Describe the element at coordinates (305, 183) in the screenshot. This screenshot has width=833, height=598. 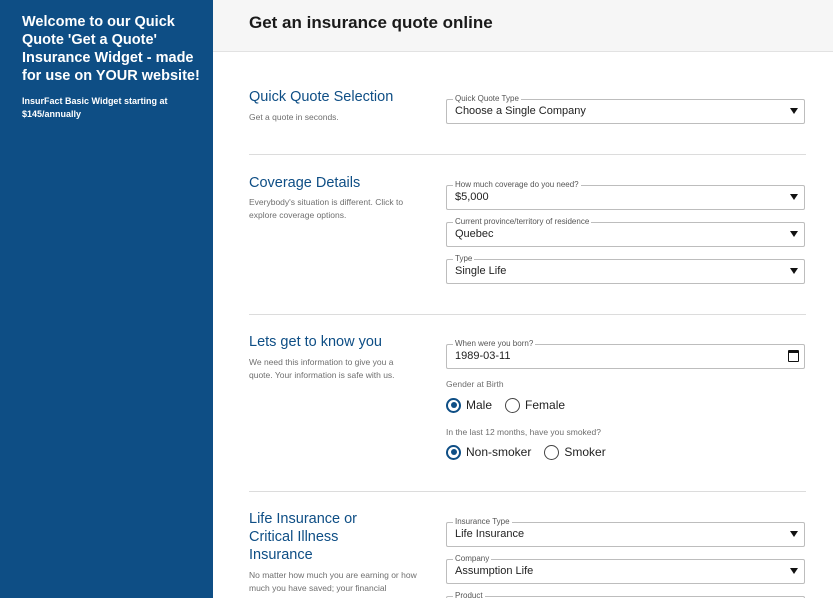
I see `section-title-coverage: Coverage Details` at that location.